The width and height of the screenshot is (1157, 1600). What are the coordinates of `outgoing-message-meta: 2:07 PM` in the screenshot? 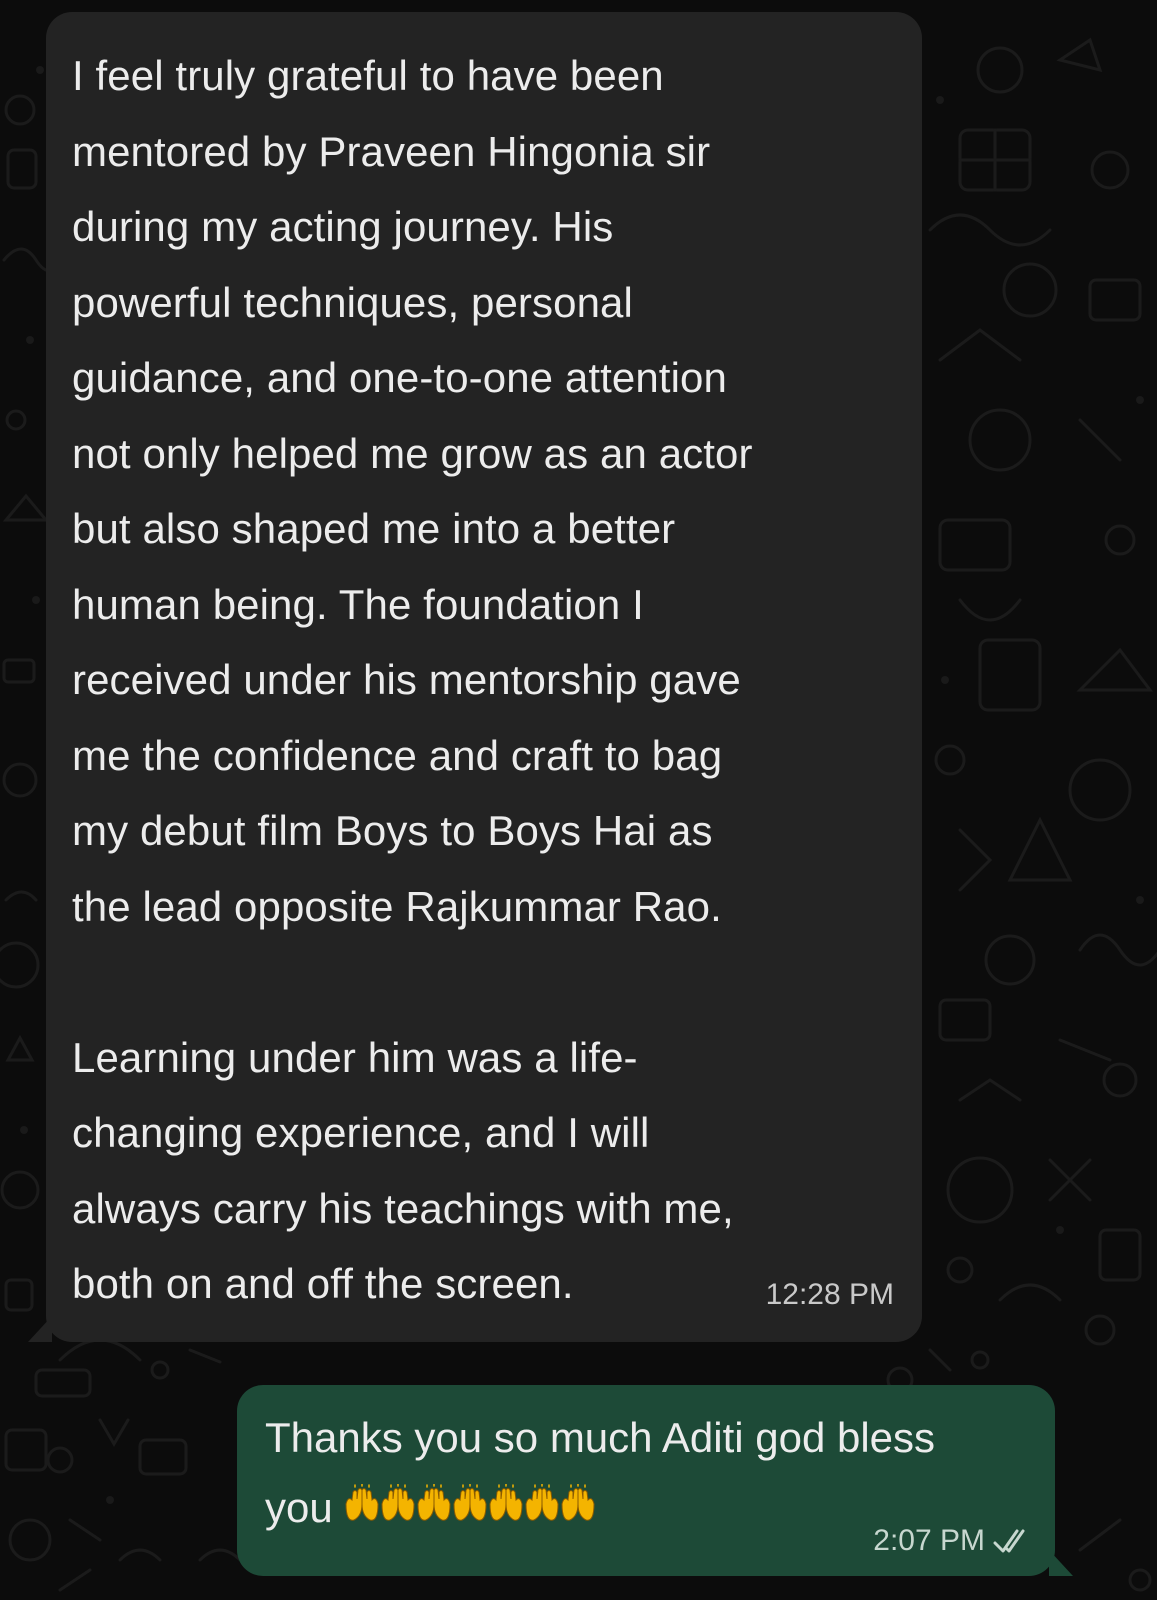 It's located at (953, 1541).